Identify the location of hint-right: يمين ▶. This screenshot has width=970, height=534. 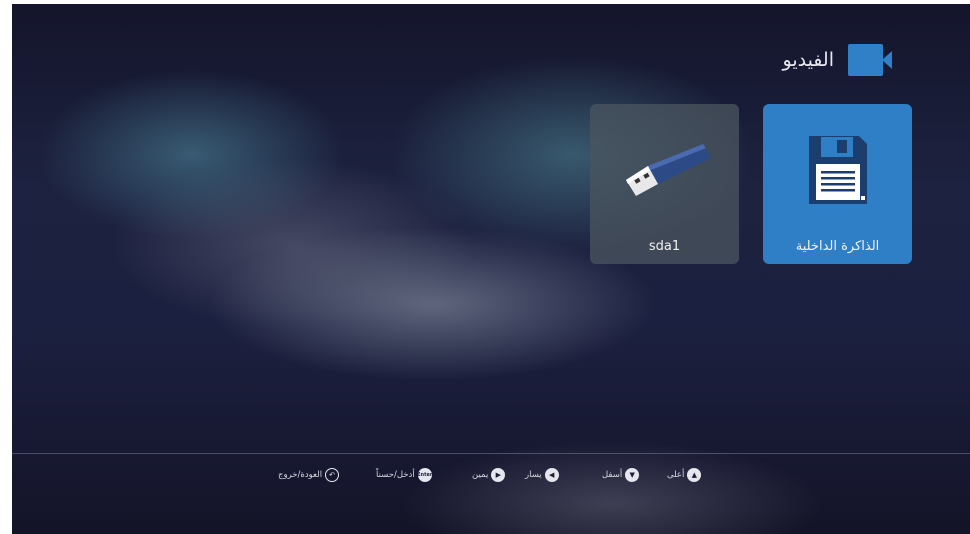
(489, 475).